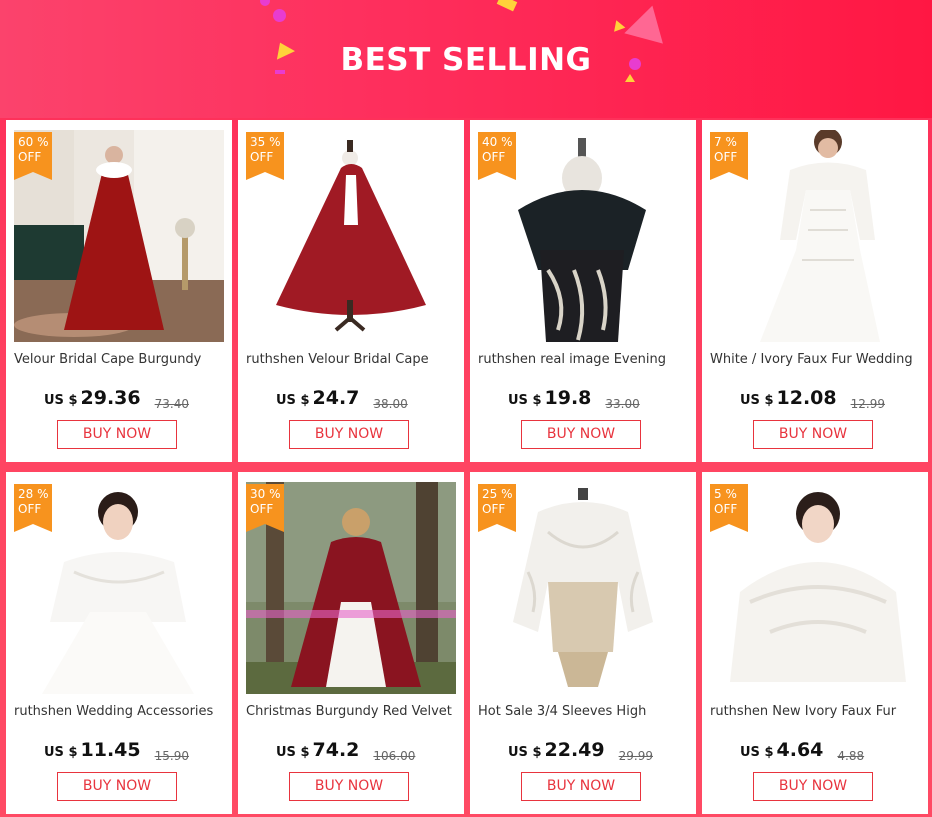  What do you see at coordinates (497, 156) in the screenshot?
I see `discount-badge: 40 % OFF` at bounding box center [497, 156].